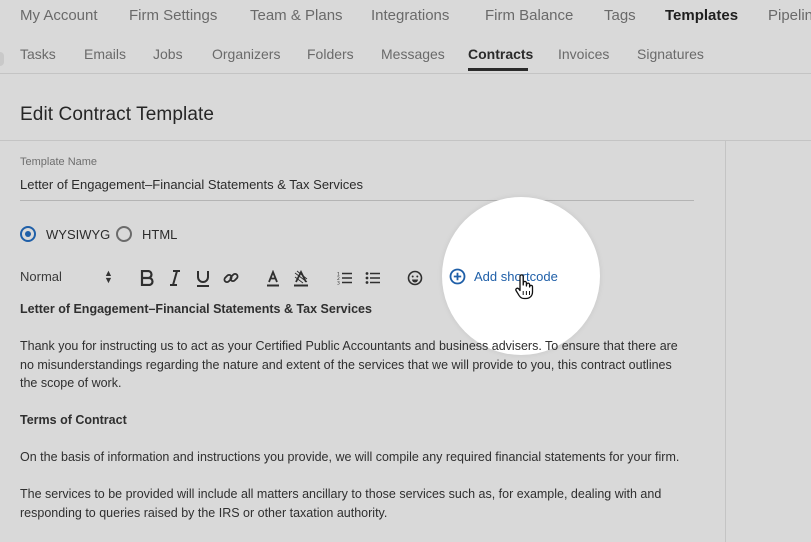  I want to click on template-name-label: Template Name, so click(59, 162).